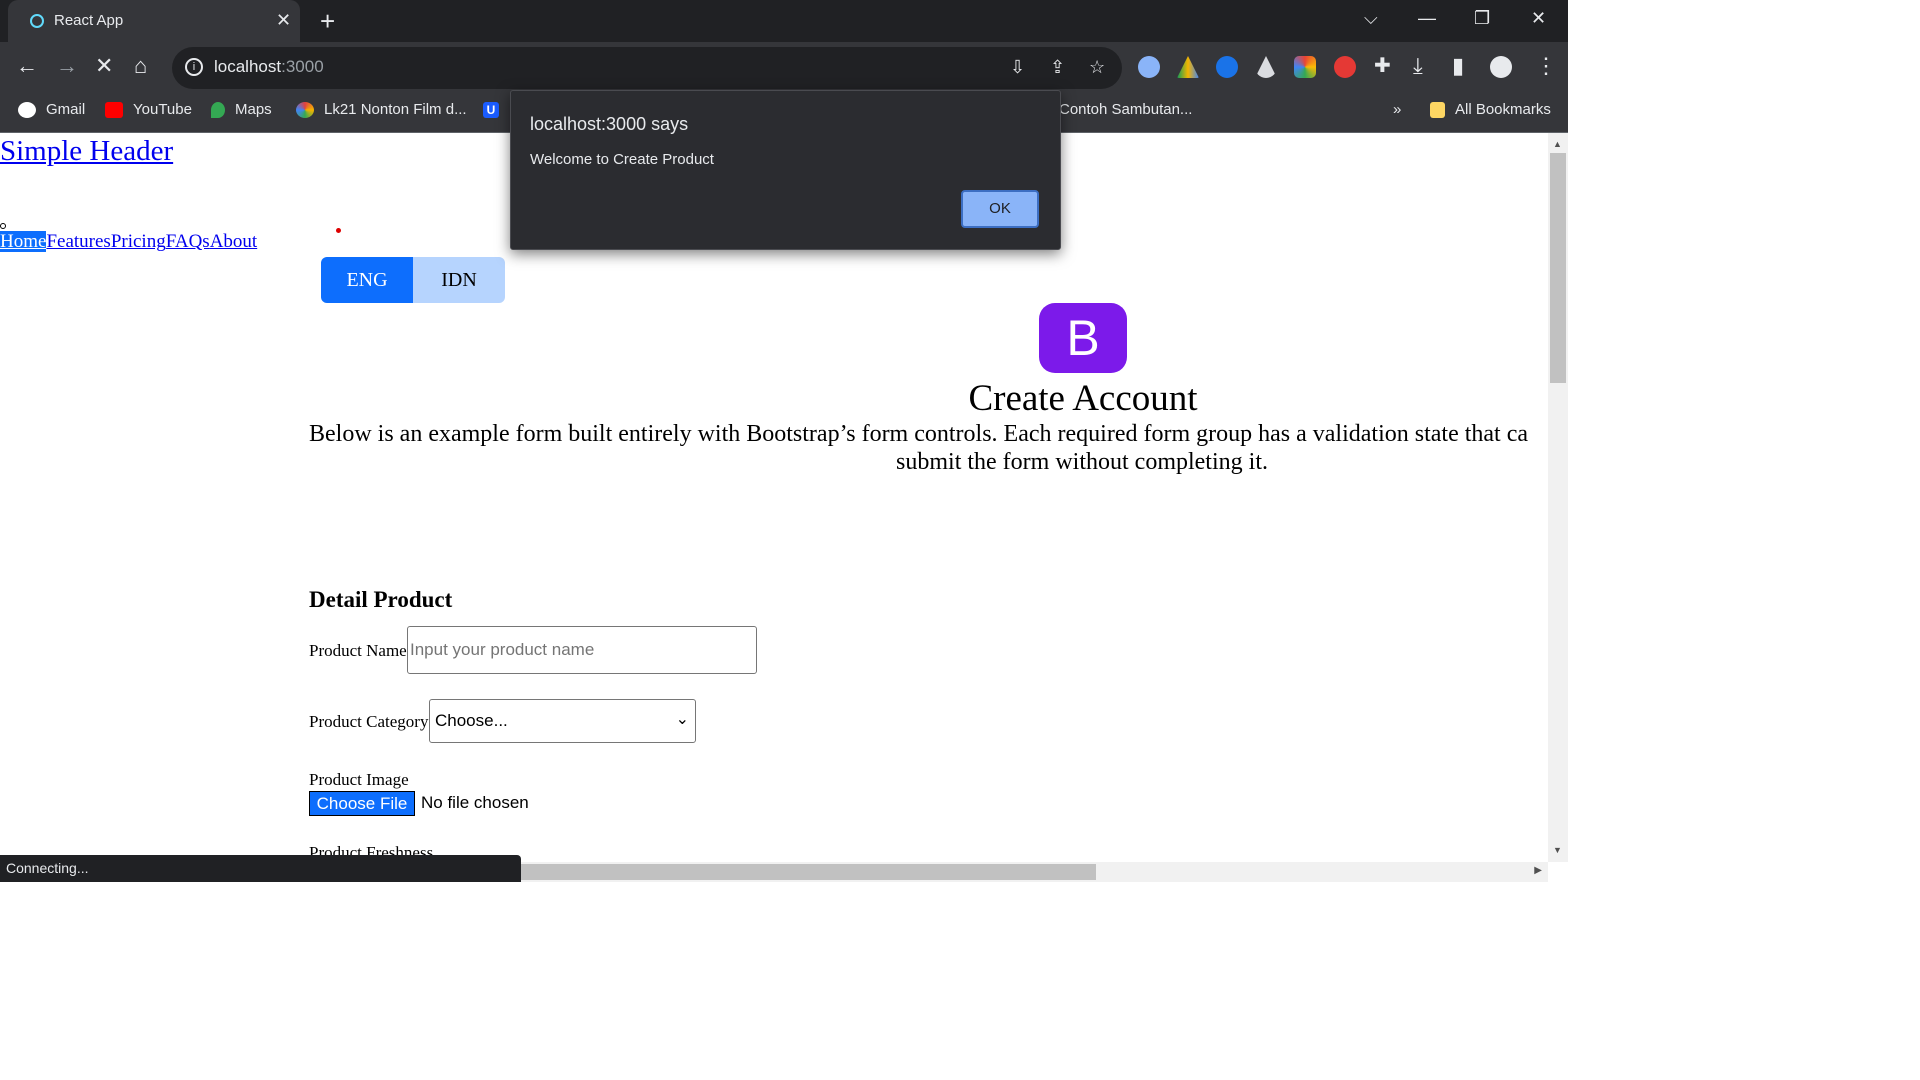 The width and height of the screenshot is (1920, 1080). What do you see at coordinates (362, 803) in the screenshot?
I see `choose-file-button: Choose File` at bounding box center [362, 803].